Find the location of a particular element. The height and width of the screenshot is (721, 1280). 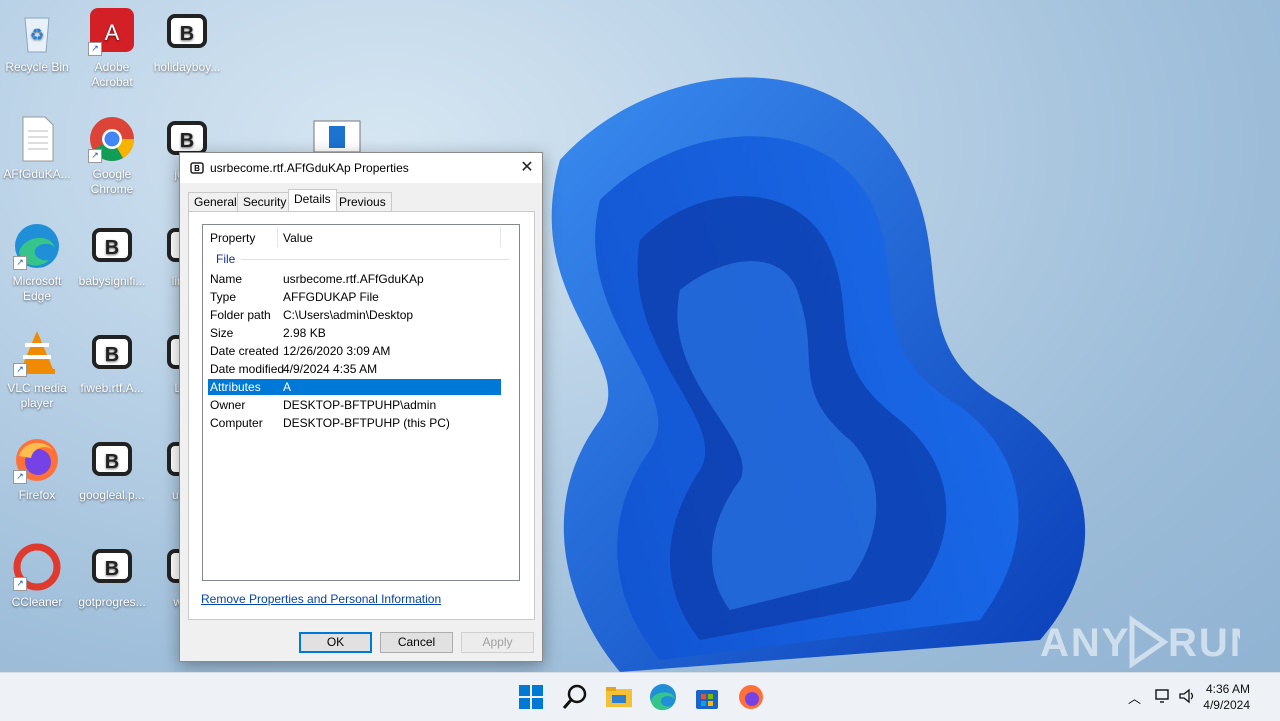

column-header-value: Value is located at coordinates (298, 238).